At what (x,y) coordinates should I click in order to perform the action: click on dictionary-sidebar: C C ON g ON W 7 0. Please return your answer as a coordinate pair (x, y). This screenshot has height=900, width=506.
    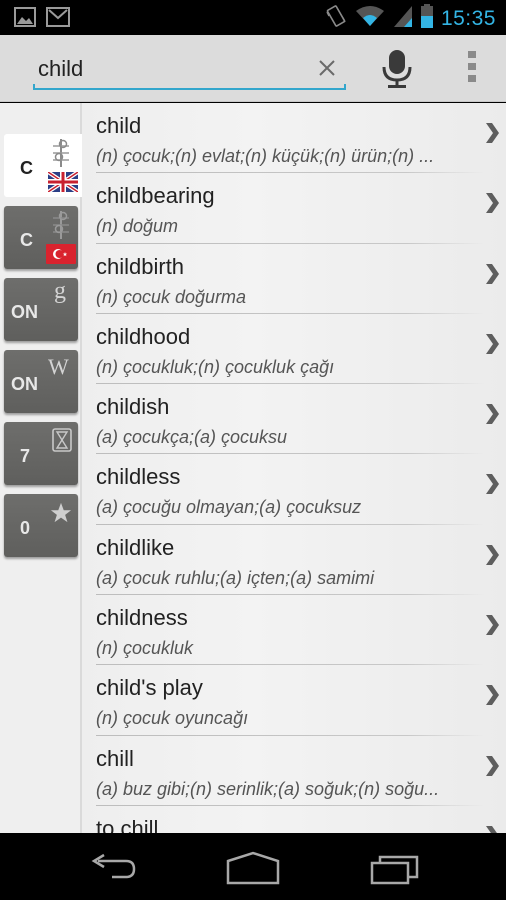
    Looking at the image, I should click on (41, 468).